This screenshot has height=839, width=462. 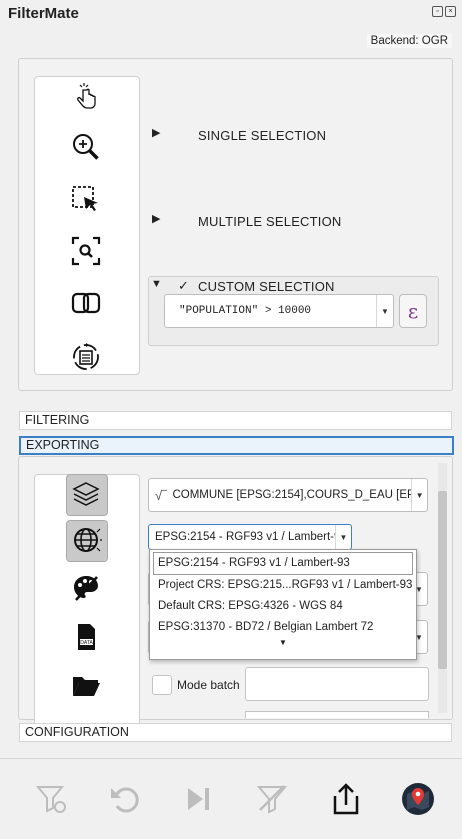 What do you see at coordinates (262, 135) in the screenshot?
I see `single-selection-label: SINGLE SELECTION` at bounding box center [262, 135].